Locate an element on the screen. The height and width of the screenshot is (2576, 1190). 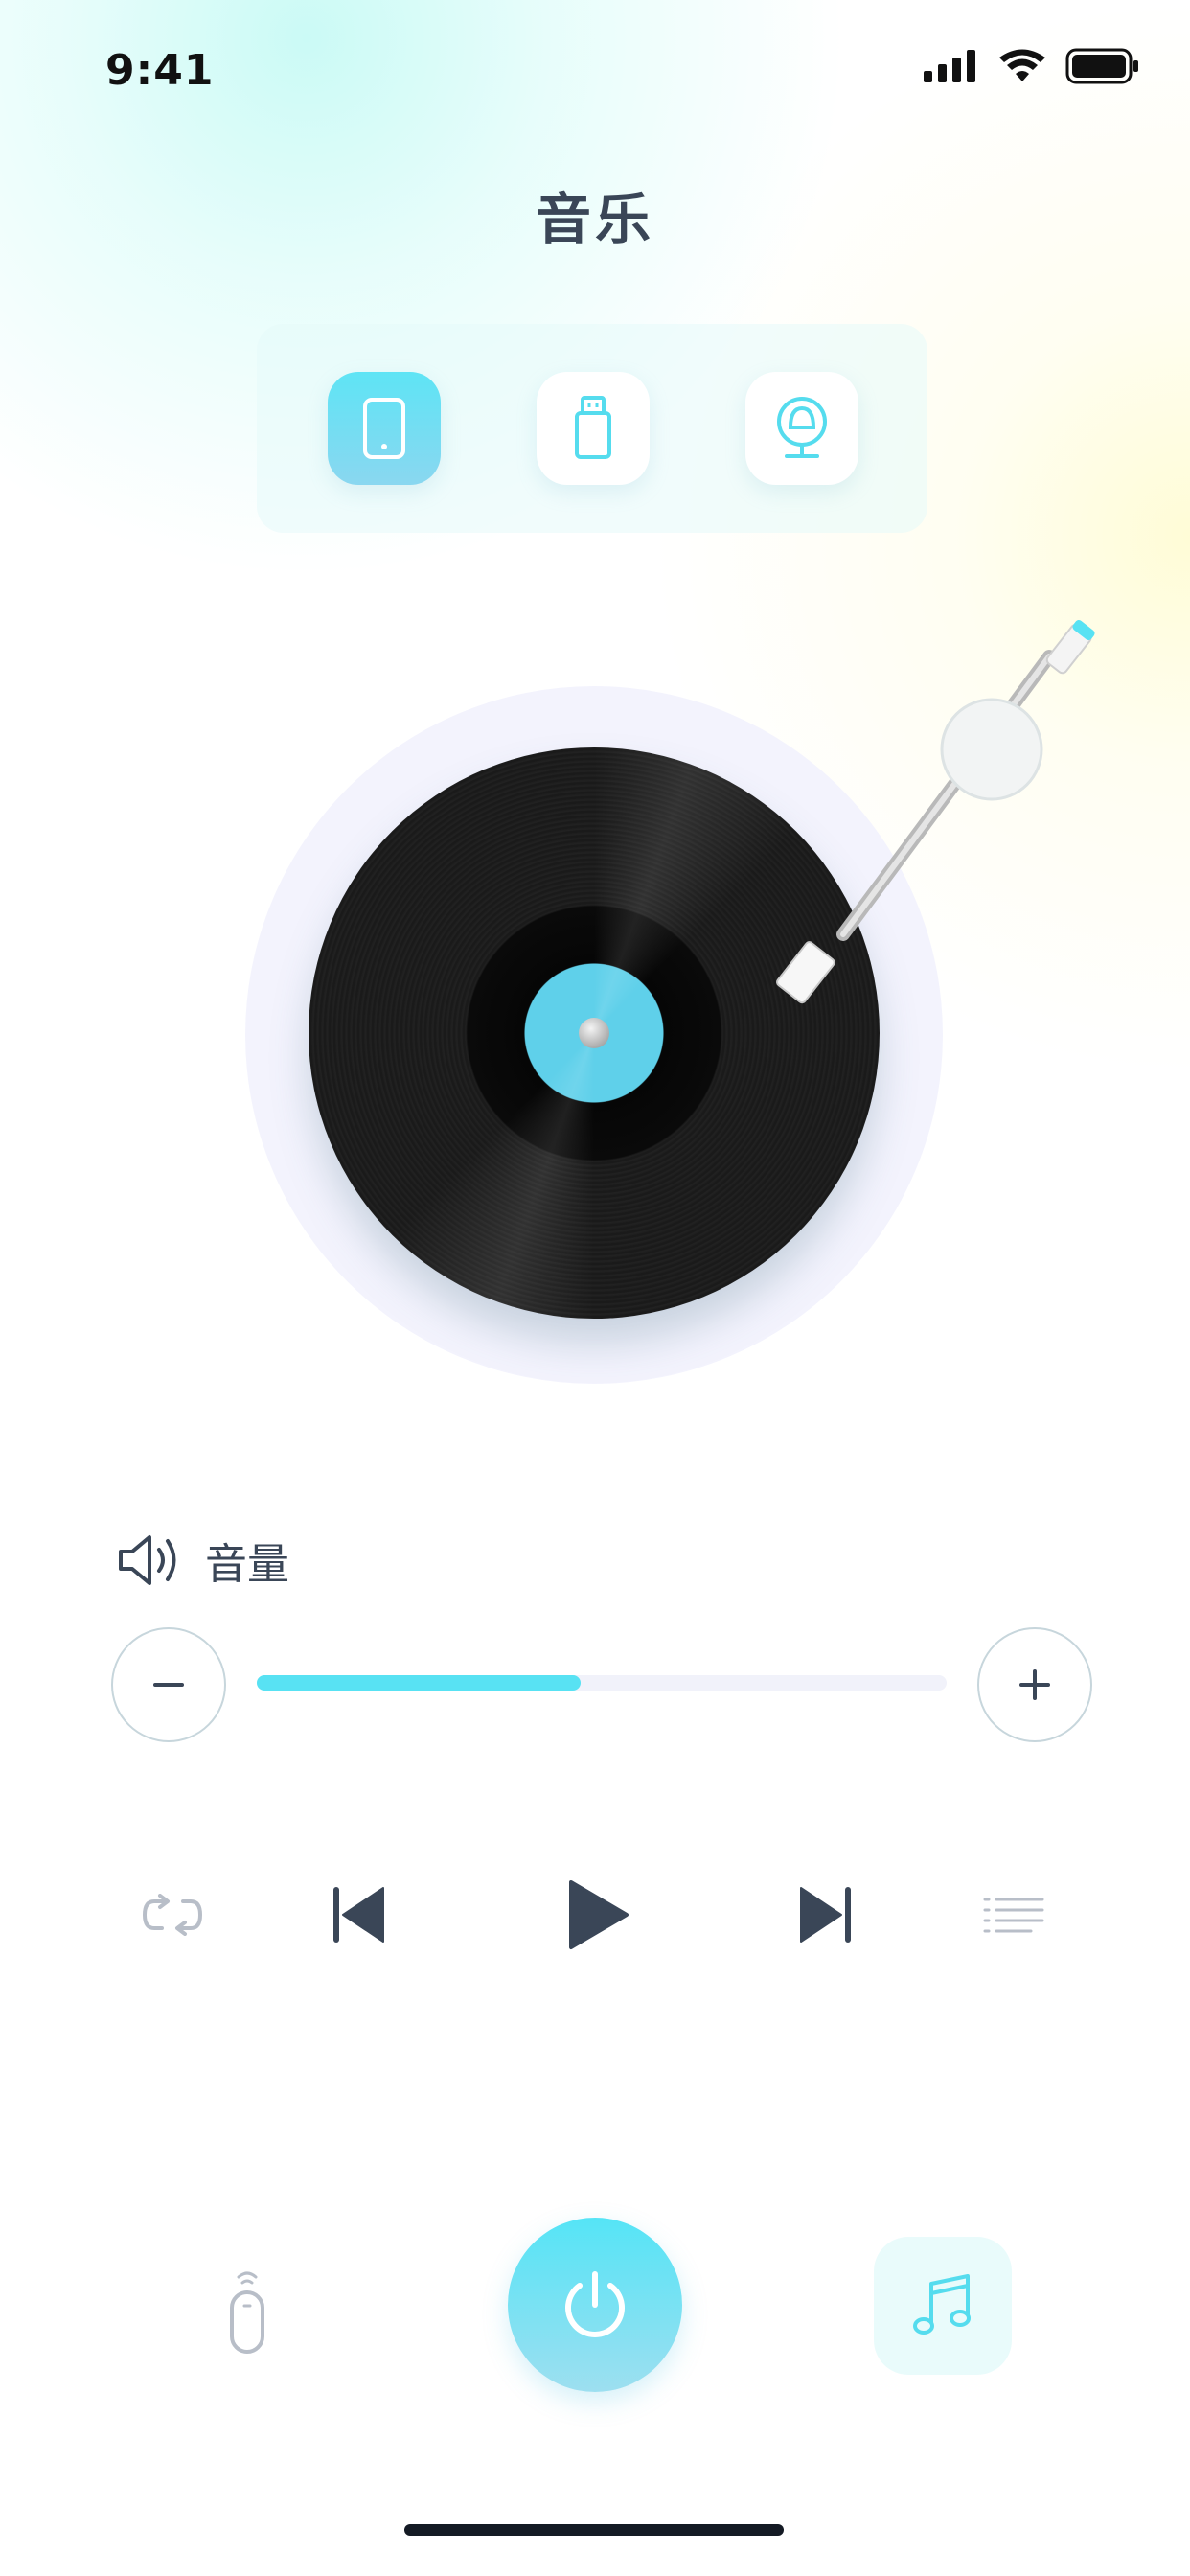
playlist-icon is located at coordinates (1014, 1915).